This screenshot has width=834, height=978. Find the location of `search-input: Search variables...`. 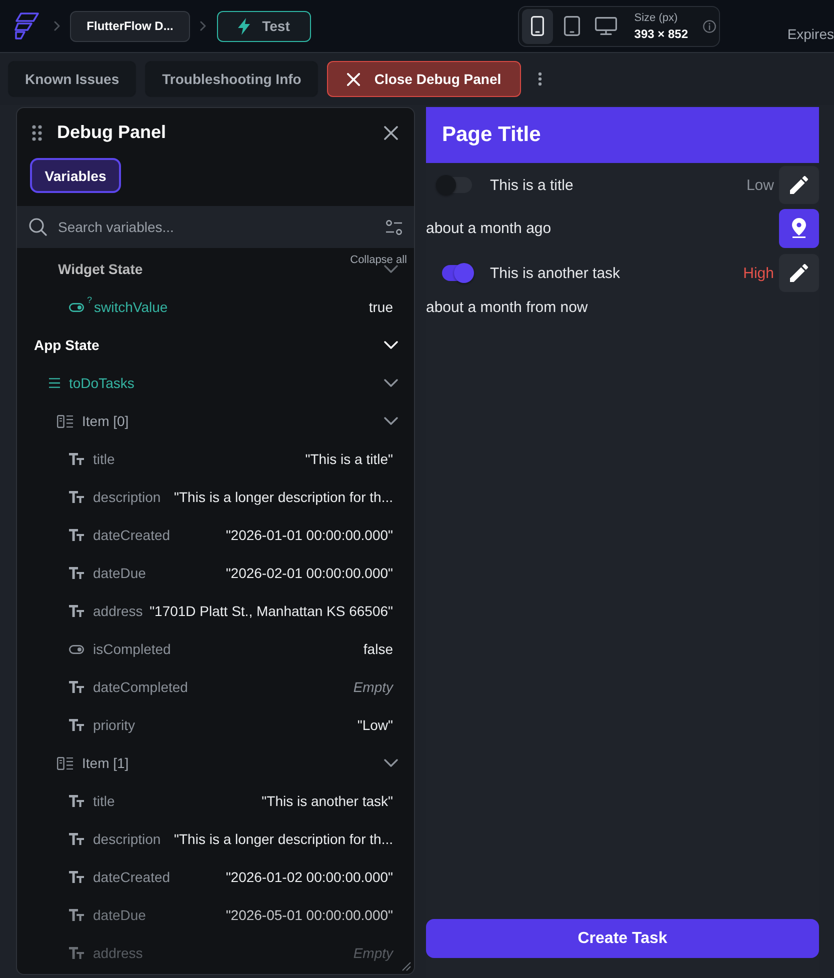

search-input: Search variables... is located at coordinates (217, 227).